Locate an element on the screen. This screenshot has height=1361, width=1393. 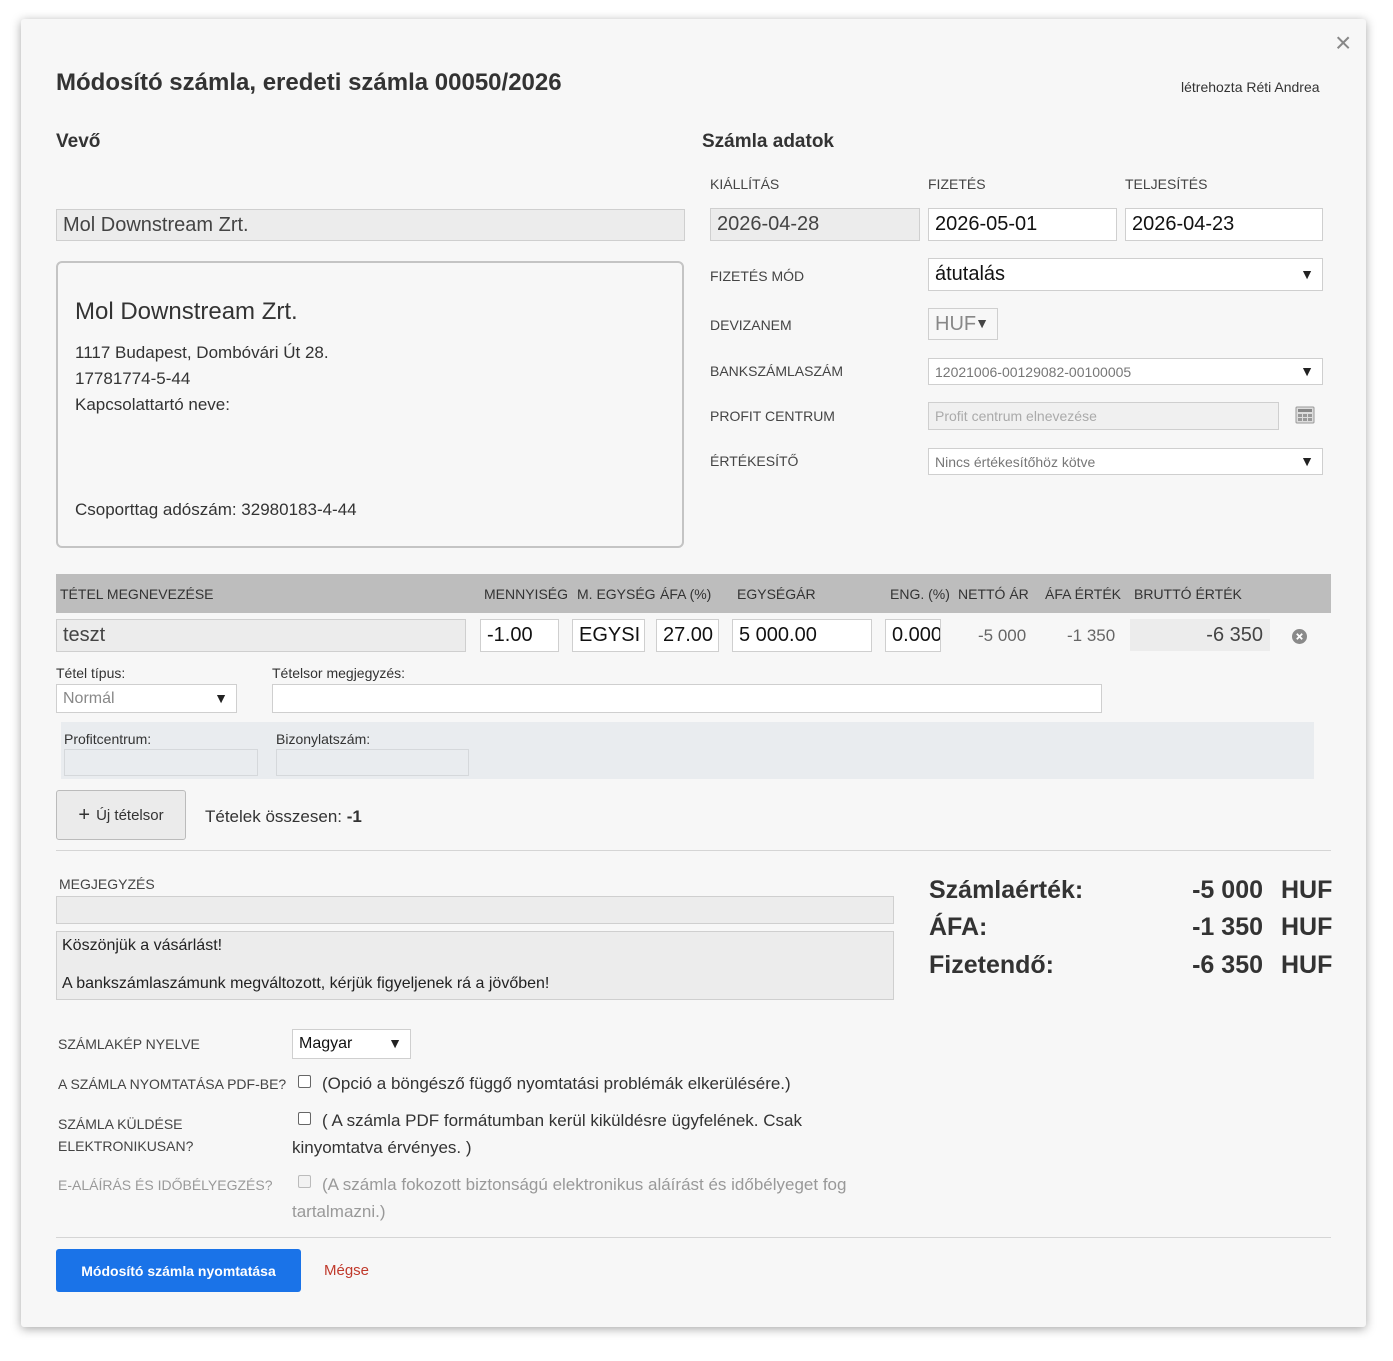
buyer-contact: Kapcsolattartó neve: is located at coordinates (152, 404).